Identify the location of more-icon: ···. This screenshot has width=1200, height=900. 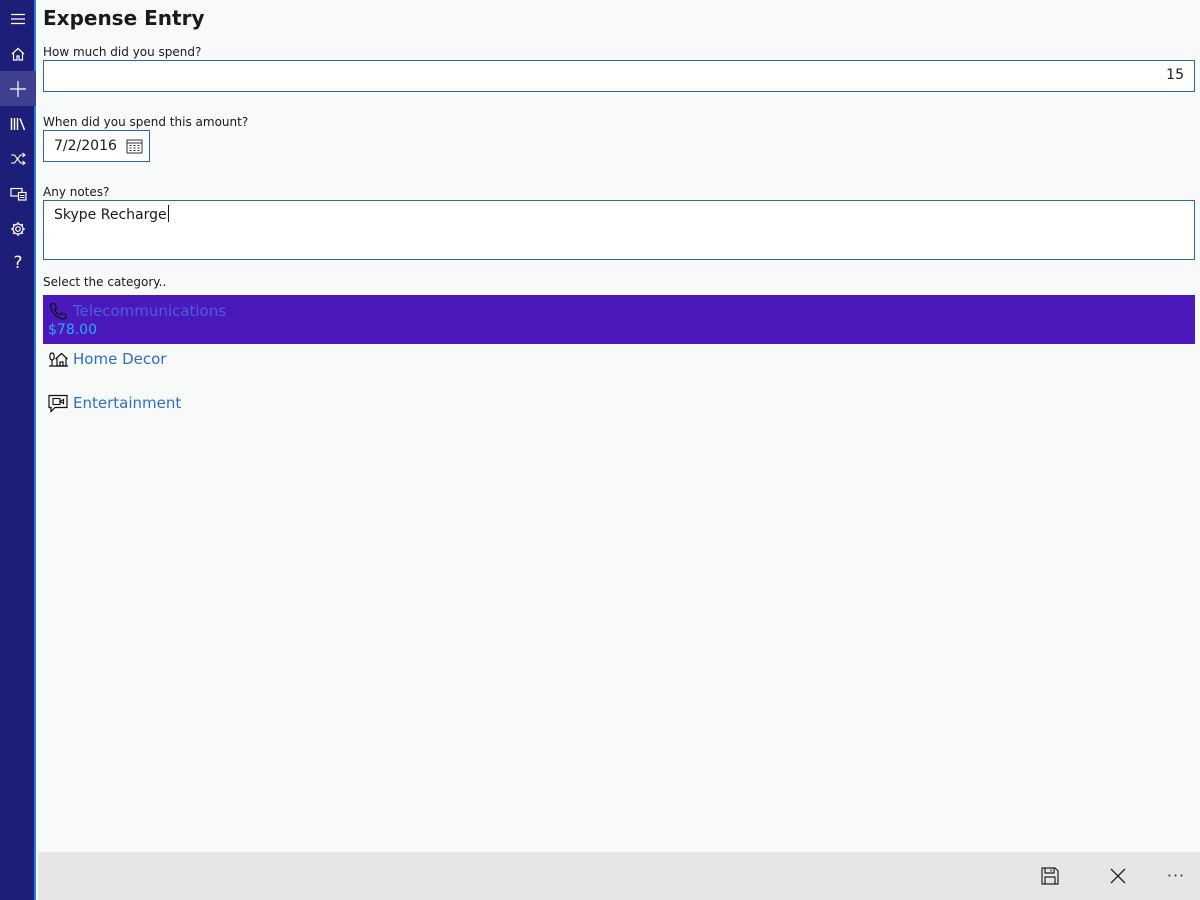
(1176, 875).